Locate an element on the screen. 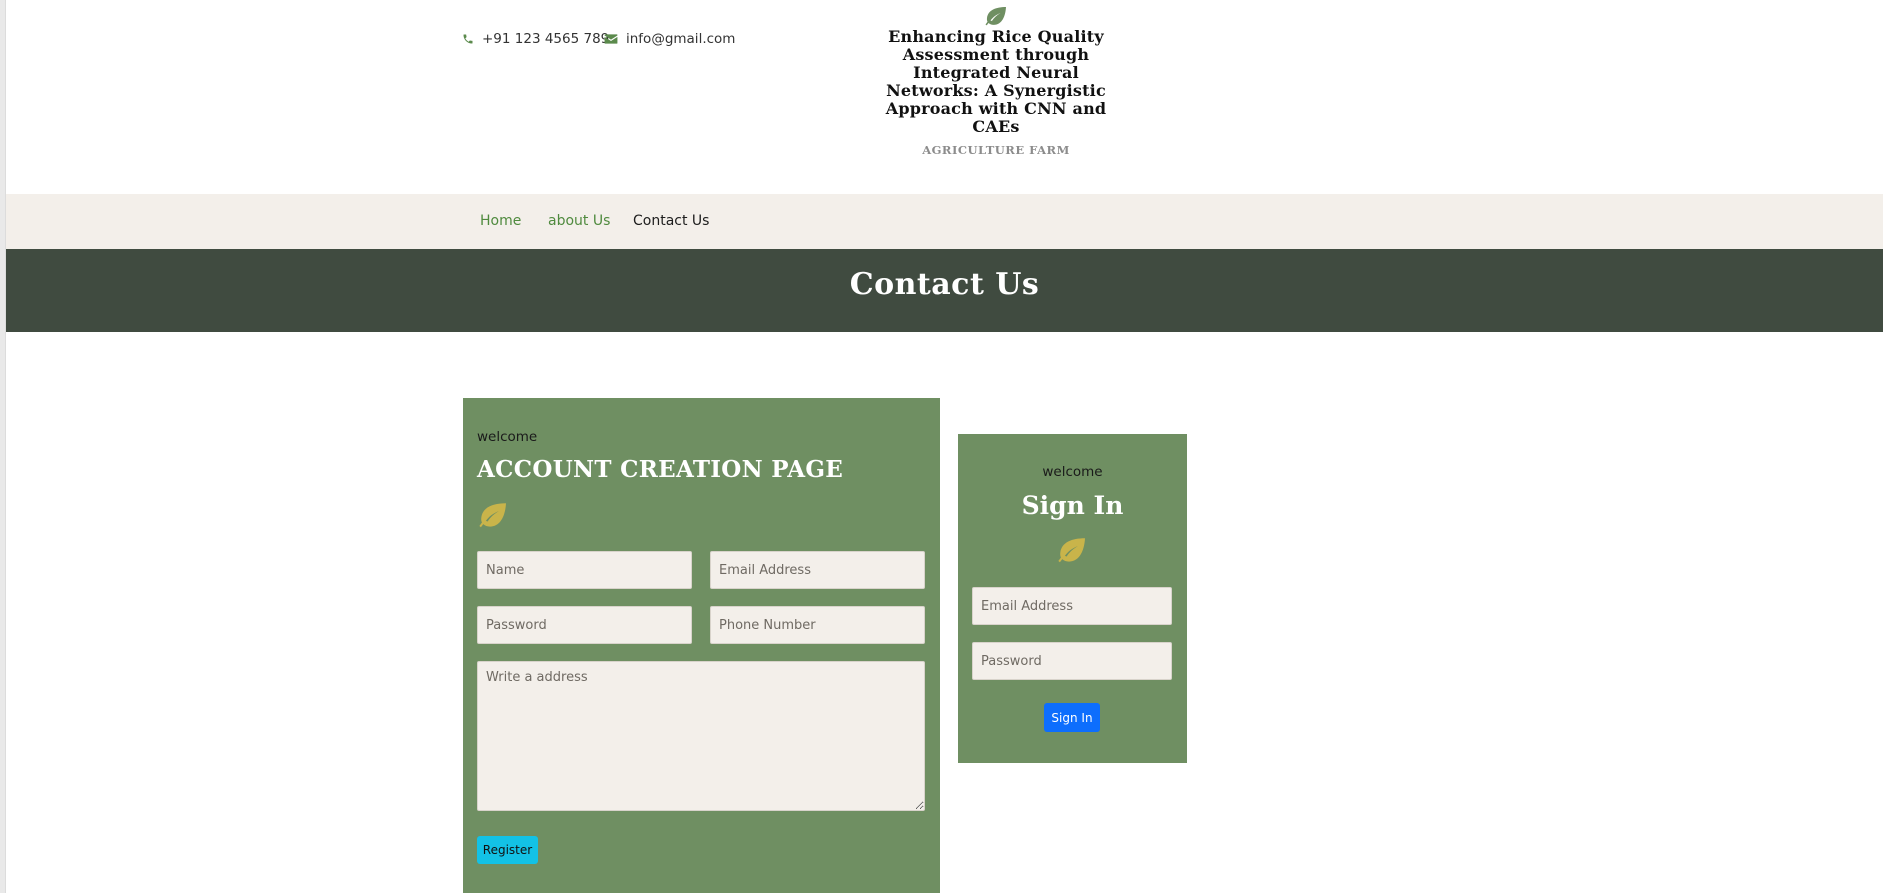 Image resolution: width=1883 pixels, height=893 pixels. register-button: Register is located at coordinates (507, 850).